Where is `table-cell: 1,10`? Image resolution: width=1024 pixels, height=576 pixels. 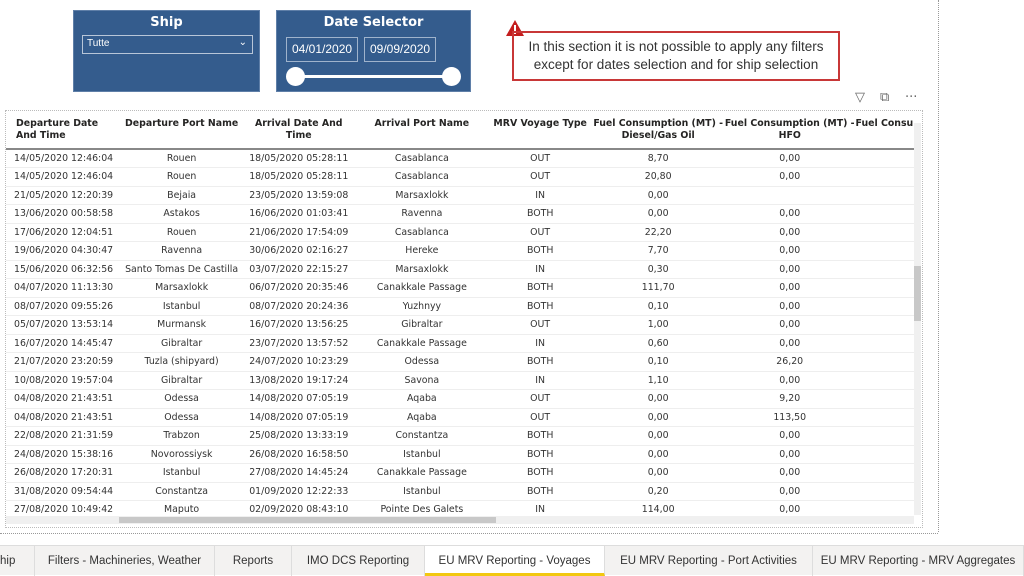 table-cell: 1,10 is located at coordinates (658, 380).